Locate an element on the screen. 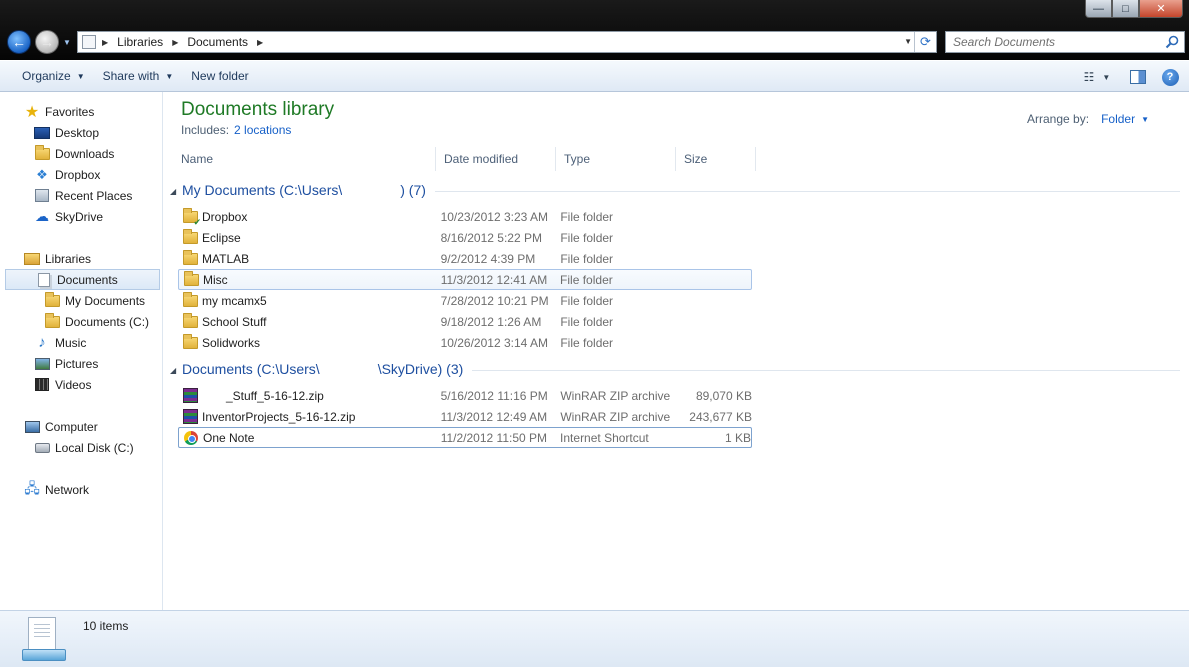 This screenshot has height=667, width=1189. change-view-button: ☷ ▼ is located at coordinates (1097, 77).